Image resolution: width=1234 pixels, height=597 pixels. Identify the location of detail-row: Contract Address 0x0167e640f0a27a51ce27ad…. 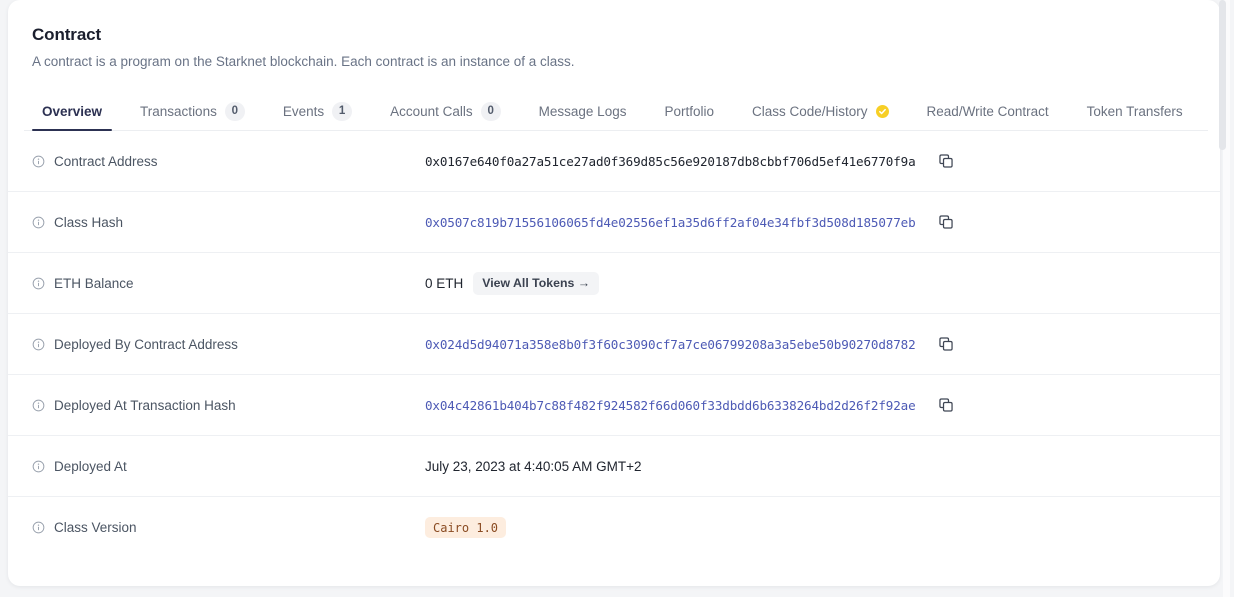
(614, 161).